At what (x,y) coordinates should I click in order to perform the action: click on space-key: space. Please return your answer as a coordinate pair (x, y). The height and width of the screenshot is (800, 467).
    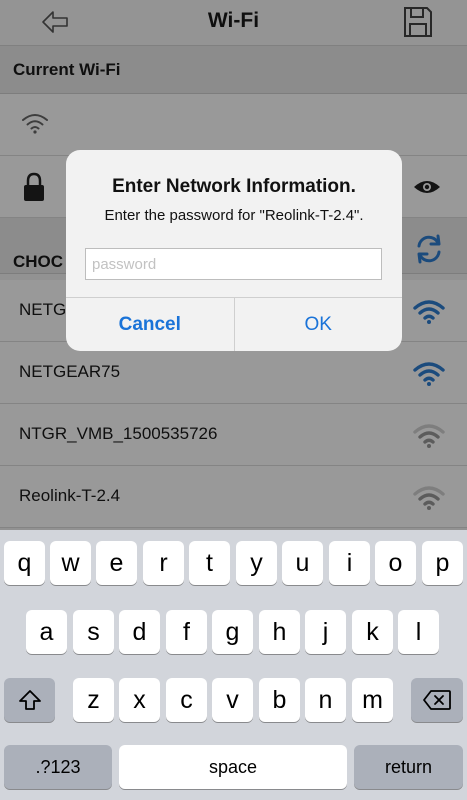
    Looking at the image, I should click on (233, 767).